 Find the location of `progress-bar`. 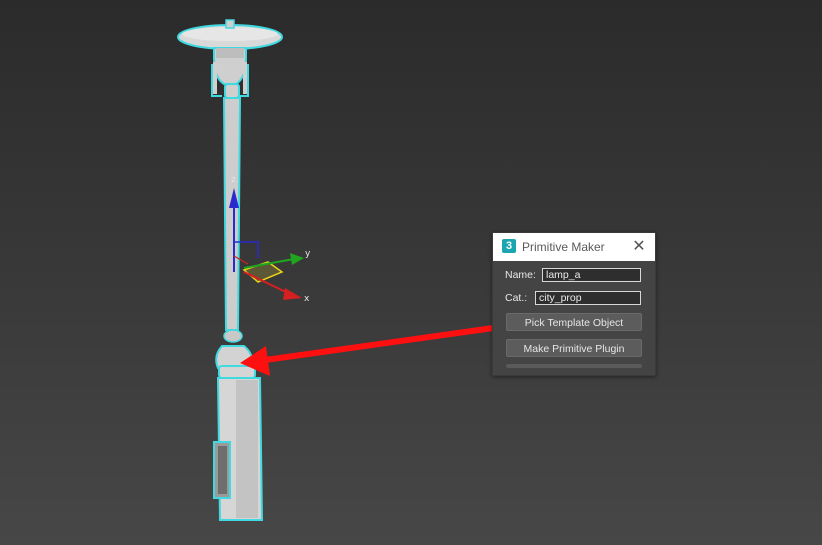

progress-bar is located at coordinates (574, 366).